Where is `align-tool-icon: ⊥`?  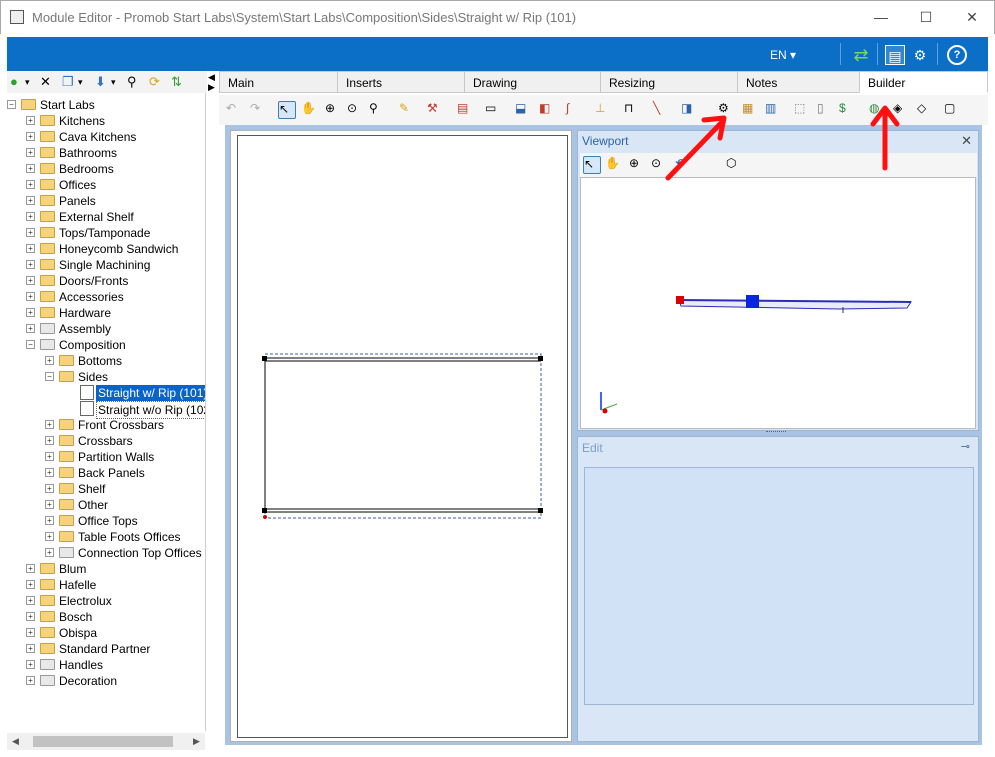 align-tool-icon: ⊥ is located at coordinates (604, 110).